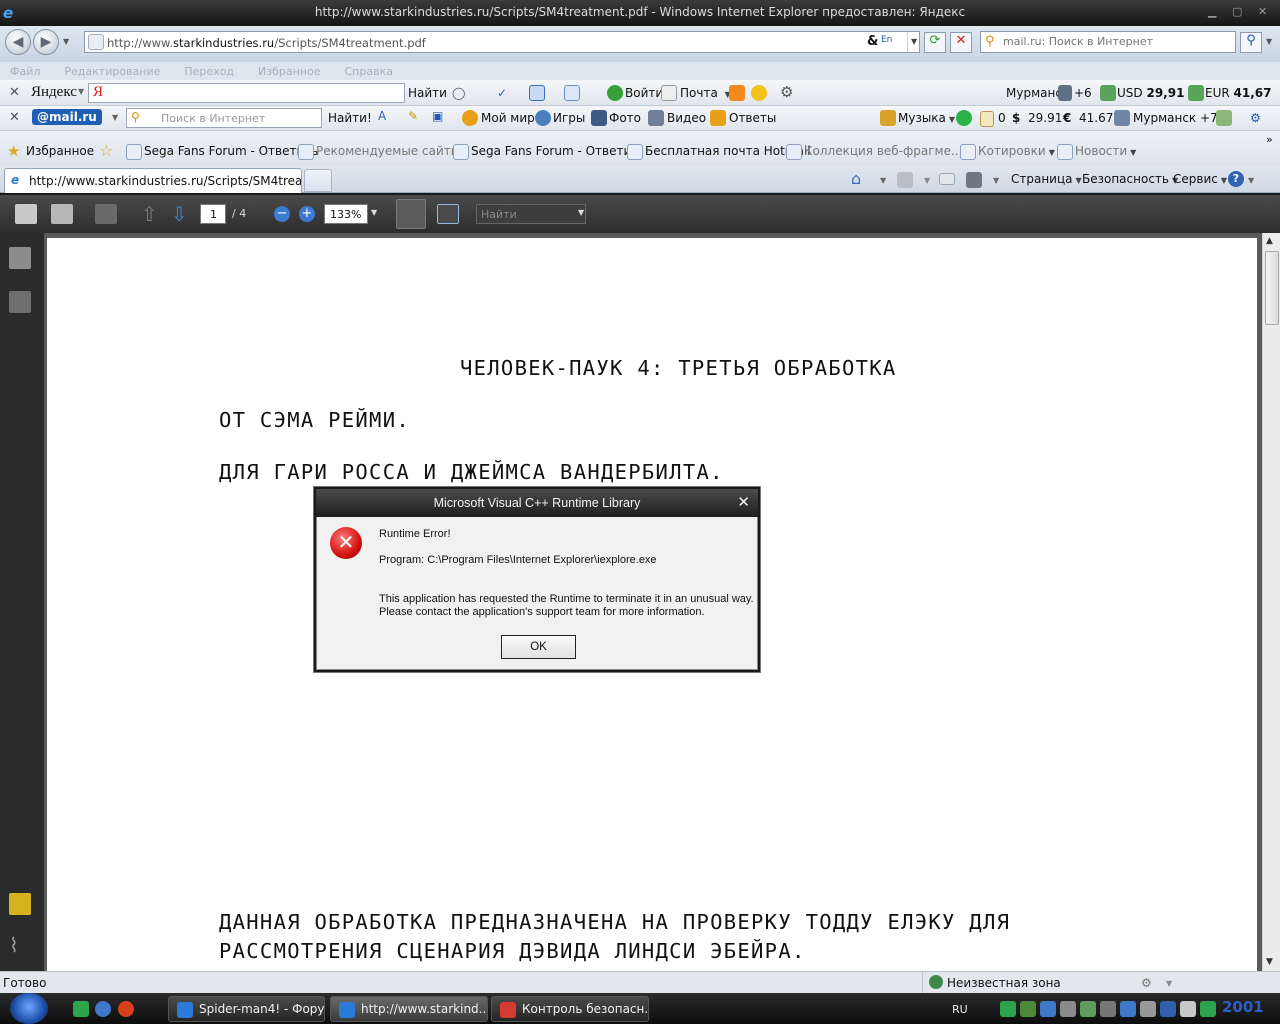  Describe the element at coordinates (1105, 151) in the screenshot. I see `fav-link-news: Новости ▼` at that location.